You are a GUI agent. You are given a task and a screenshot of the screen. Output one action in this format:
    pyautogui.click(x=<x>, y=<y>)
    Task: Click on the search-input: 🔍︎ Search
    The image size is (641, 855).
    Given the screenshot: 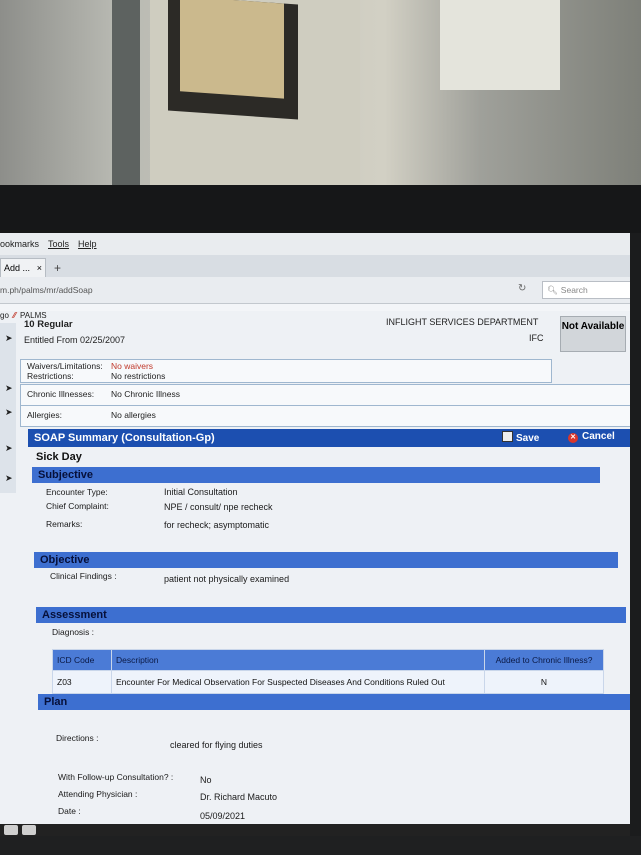 What is the action you would take?
    pyautogui.click(x=586, y=290)
    